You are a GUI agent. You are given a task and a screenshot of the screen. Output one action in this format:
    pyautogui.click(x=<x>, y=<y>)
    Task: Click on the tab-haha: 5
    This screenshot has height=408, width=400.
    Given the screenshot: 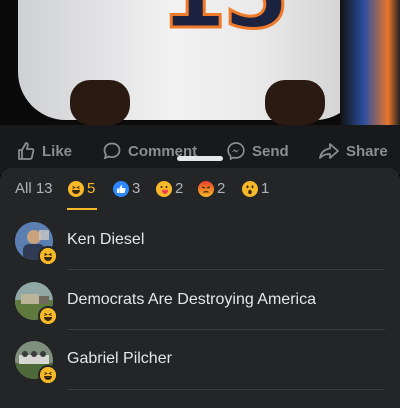 What is the action you would take?
    pyautogui.click(x=81, y=188)
    